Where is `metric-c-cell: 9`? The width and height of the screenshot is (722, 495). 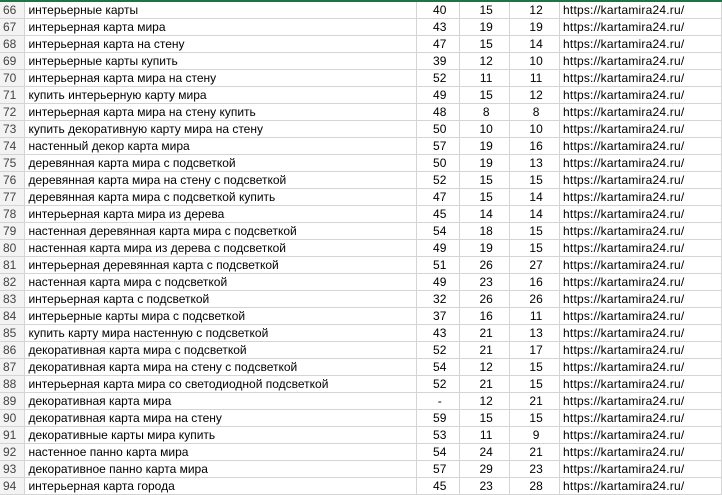 metric-c-cell: 9 is located at coordinates (535, 435).